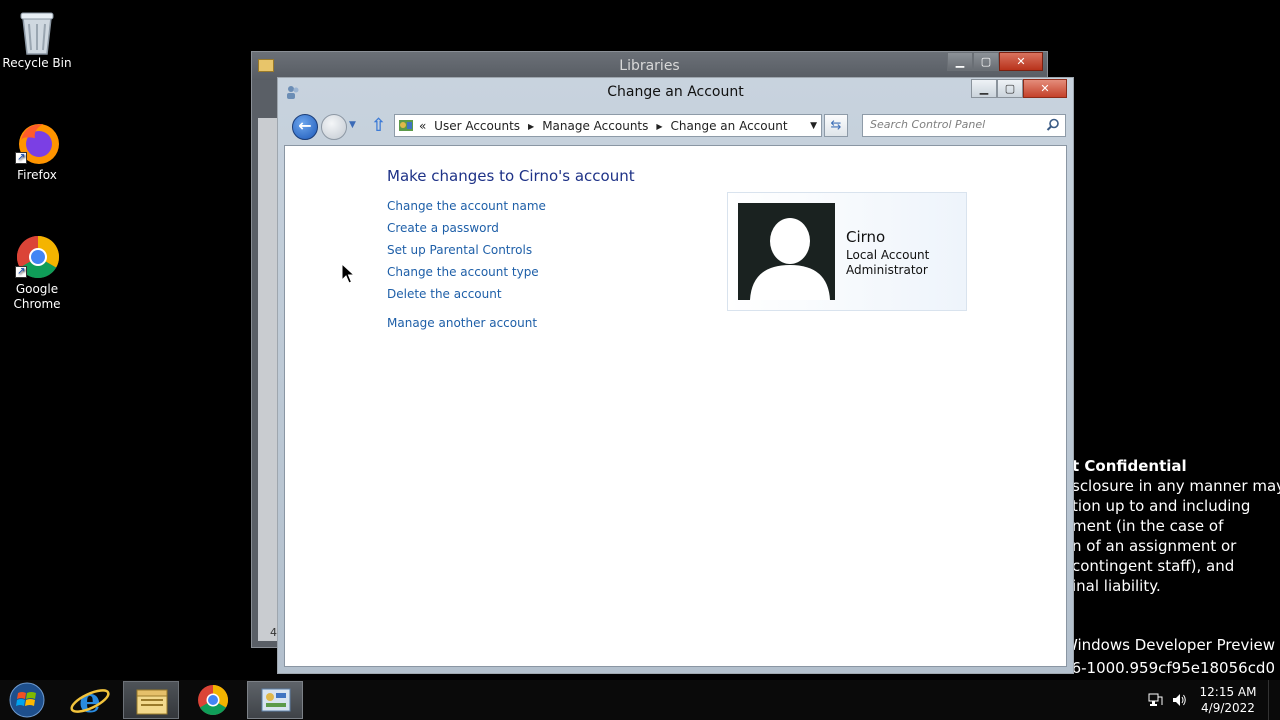 This screenshot has width=1280, height=720. Describe the element at coordinates (1148, 526) in the screenshot. I see `watermark-line: ment (in the case of` at that location.